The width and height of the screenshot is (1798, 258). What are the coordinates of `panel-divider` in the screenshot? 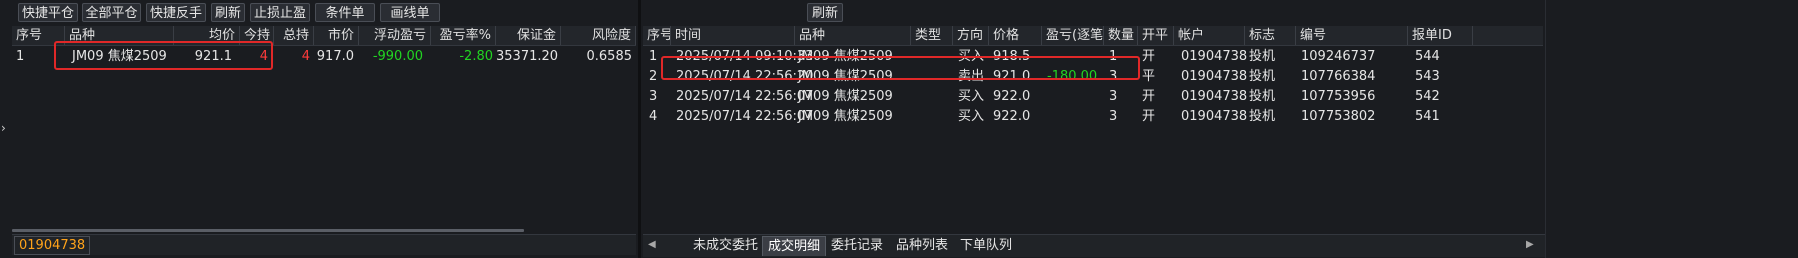 It's located at (639, 129).